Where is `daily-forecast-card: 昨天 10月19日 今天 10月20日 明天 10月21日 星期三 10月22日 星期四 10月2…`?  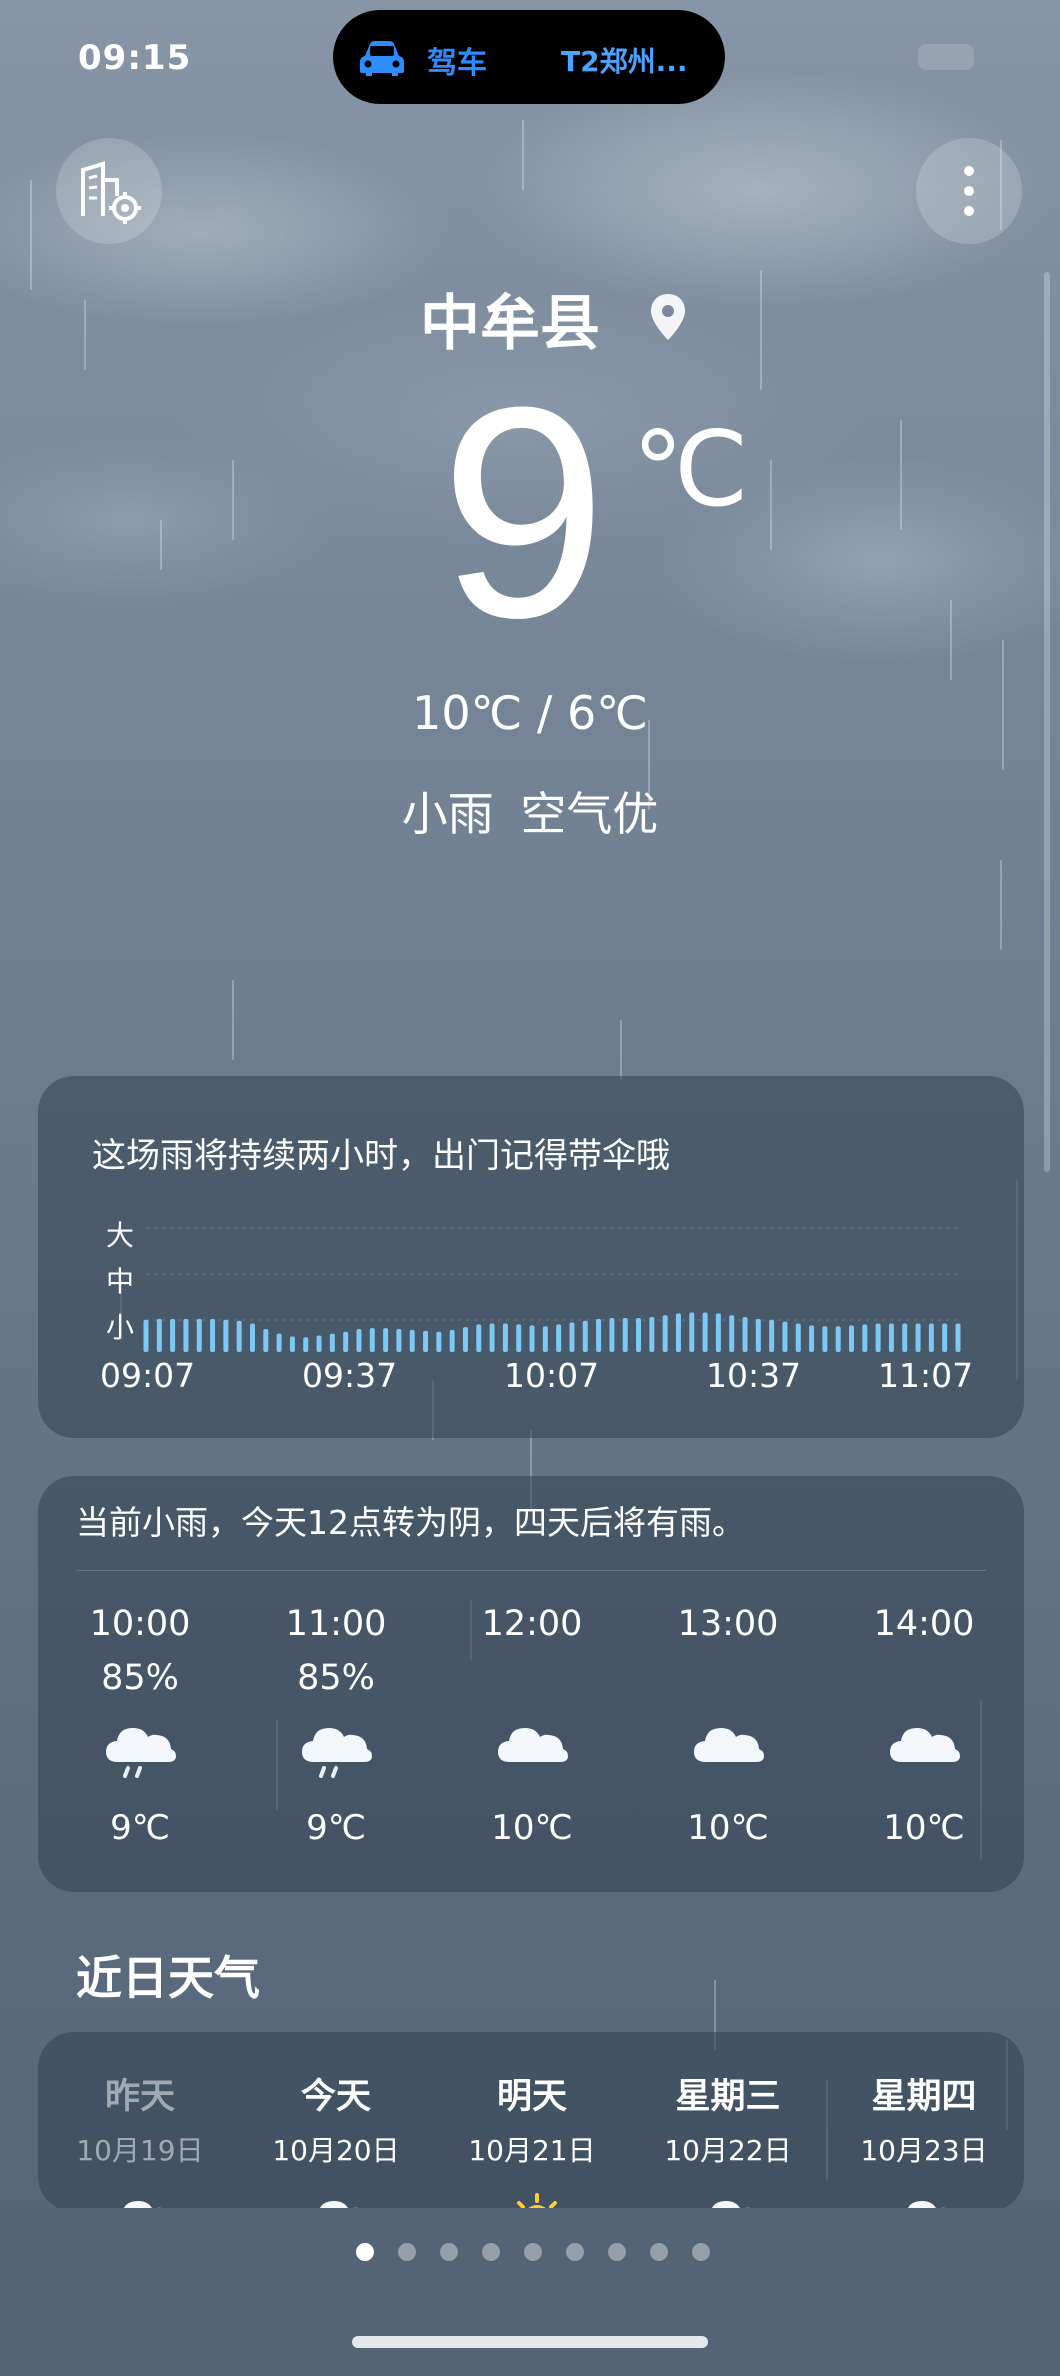
daily-forecast-card: 昨天 10月19日 今天 10月20日 明天 10月21日 星期三 10月22日 星期四 10月2… is located at coordinates (531, 2136).